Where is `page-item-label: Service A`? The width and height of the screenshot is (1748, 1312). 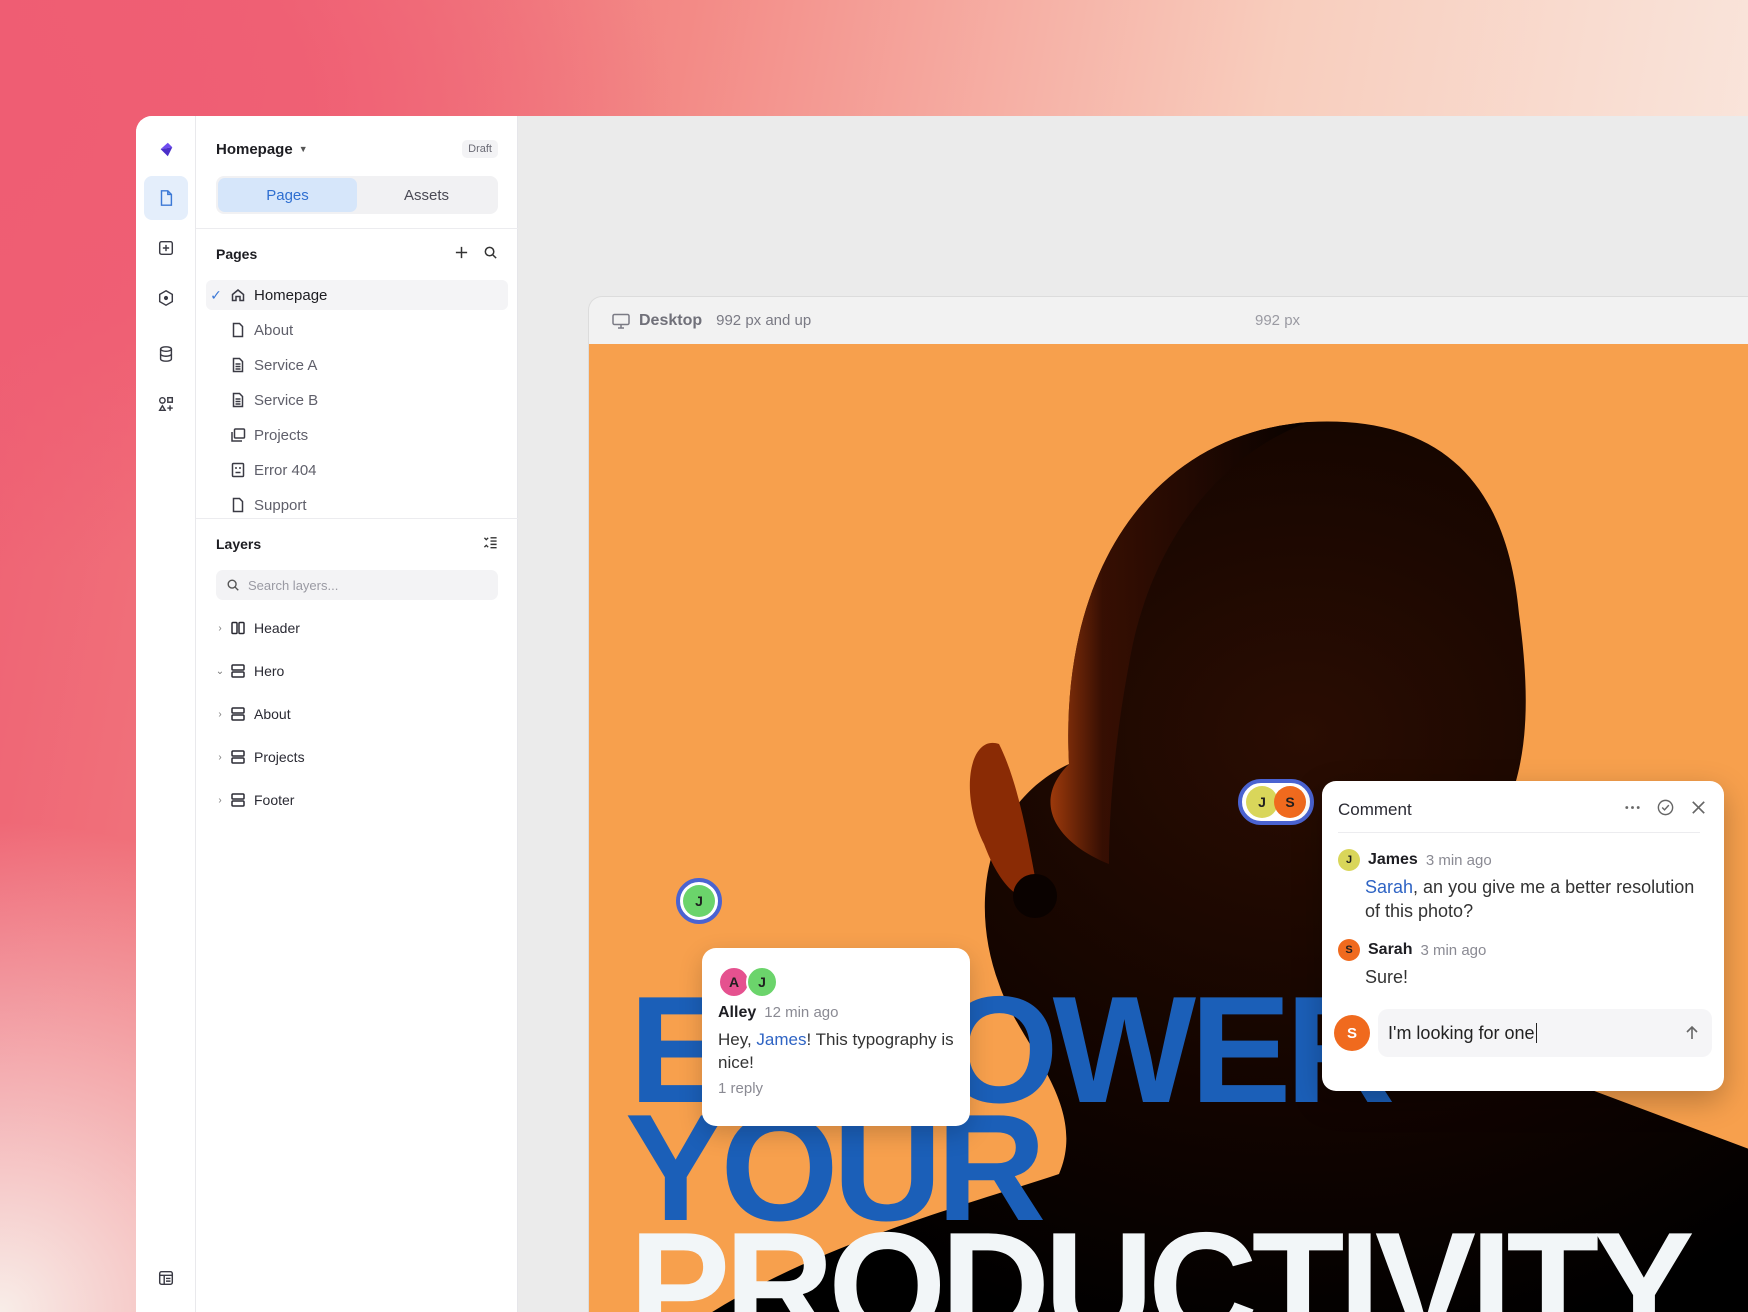 page-item-label: Service A is located at coordinates (286, 365).